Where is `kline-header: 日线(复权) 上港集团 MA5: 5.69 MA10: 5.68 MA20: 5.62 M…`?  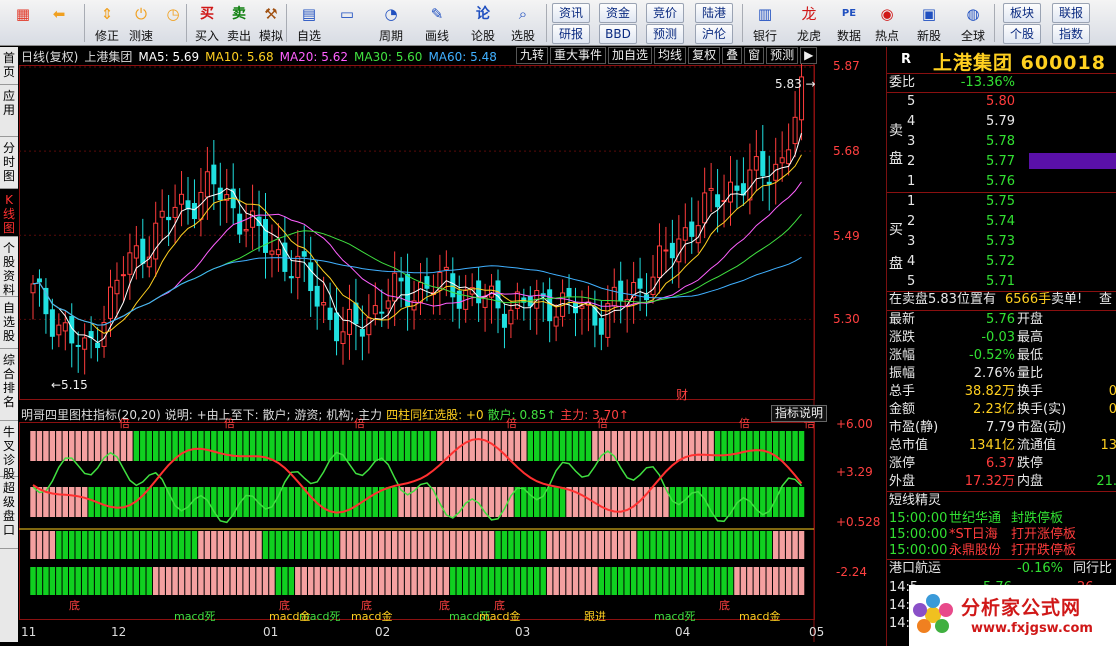 kline-header: 日线(复权) 上港集团 MA5: 5.69 MA10: 5.68 MA20: 5.62 M… is located at coordinates (262, 56).